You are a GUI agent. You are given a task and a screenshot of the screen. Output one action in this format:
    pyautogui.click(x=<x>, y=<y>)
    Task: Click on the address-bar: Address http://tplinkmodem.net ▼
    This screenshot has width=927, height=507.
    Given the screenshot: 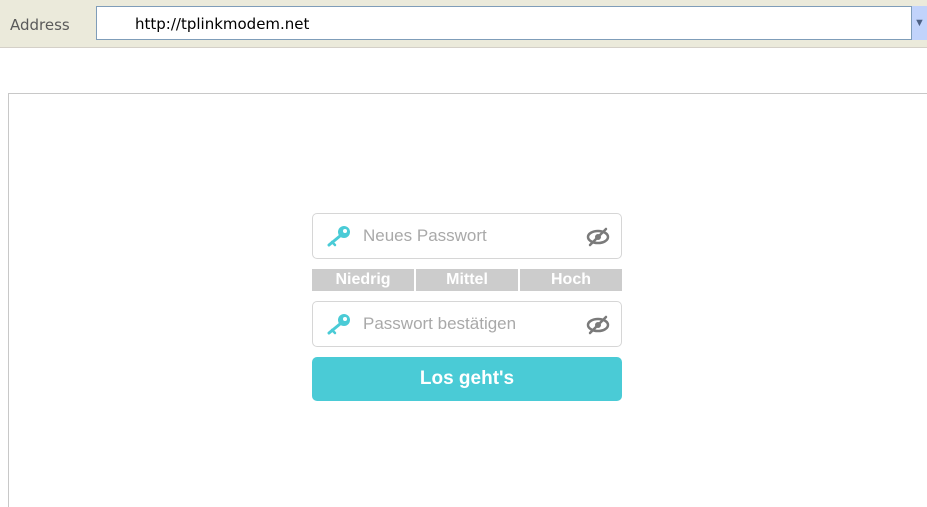 What is the action you would take?
    pyautogui.click(x=463, y=24)
    